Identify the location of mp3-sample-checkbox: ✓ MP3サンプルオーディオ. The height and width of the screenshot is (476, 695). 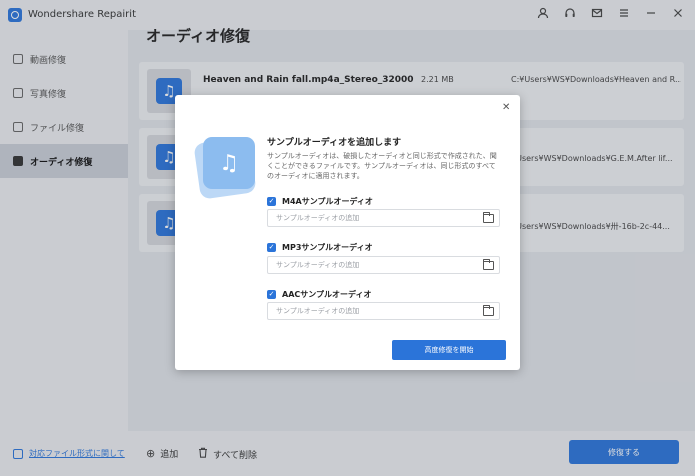
(320, 247).